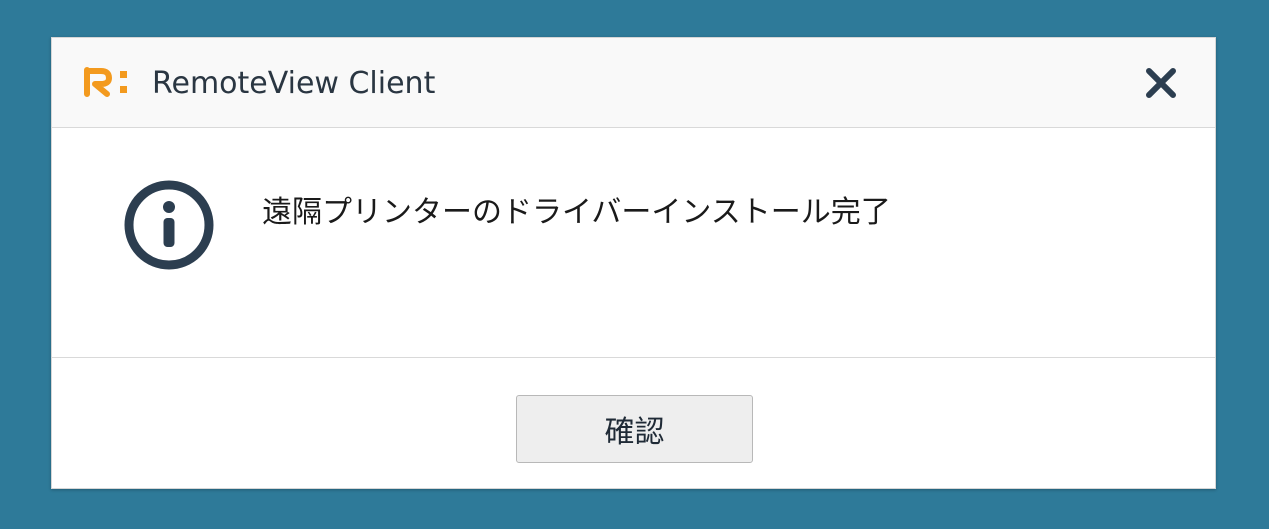  Describe the element at coordinates (105, 82) in the screenshot. I see `remoteview-logo-icon` at that location.